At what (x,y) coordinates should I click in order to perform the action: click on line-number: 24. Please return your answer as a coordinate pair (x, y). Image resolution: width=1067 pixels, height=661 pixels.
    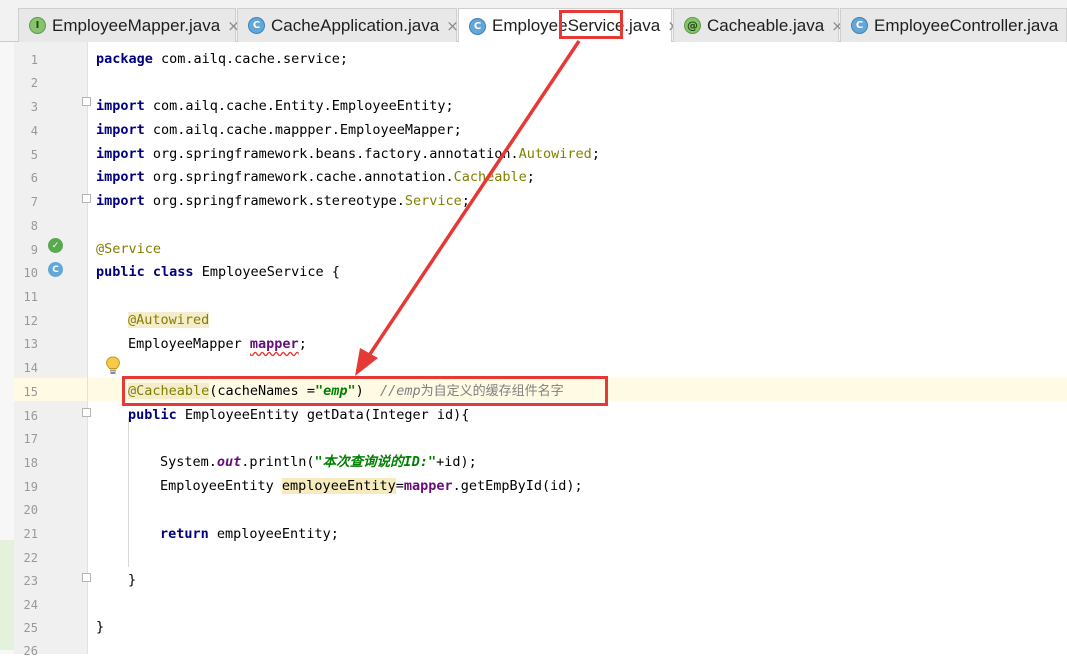
    Looking at the image, I should click on (30, 605).